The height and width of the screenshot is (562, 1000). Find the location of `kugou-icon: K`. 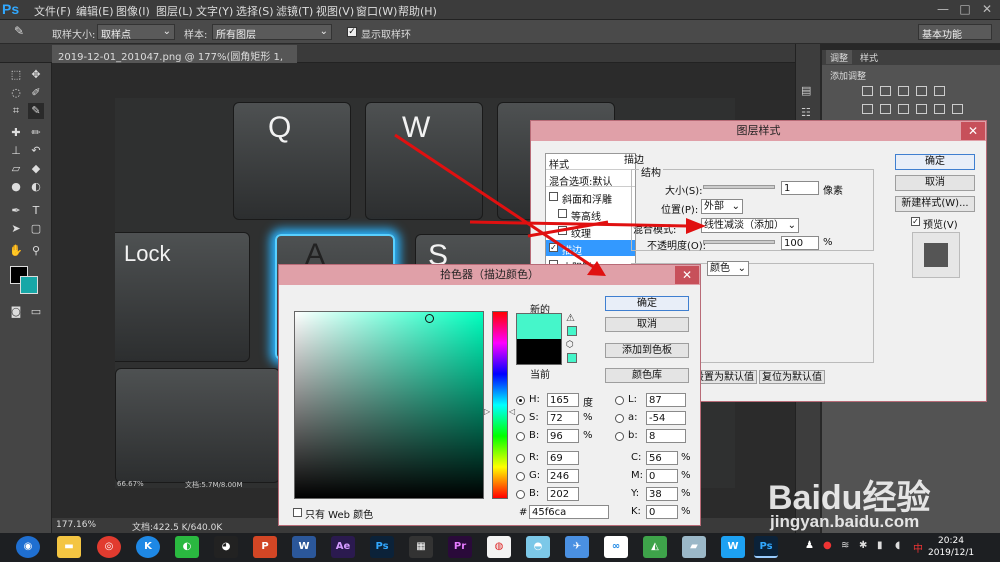

kugou-icon: K is located at coordinates (148, 547).